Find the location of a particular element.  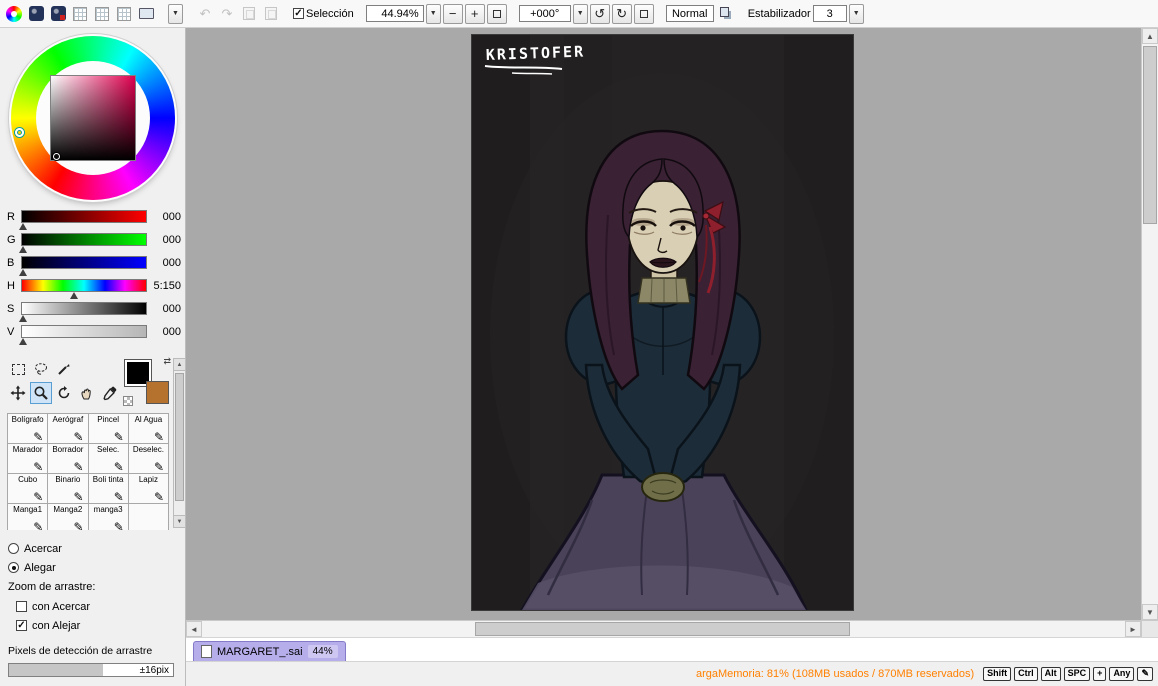

tool-cell-cubo: Cubo ✎ is located at coordinates (28, 489).